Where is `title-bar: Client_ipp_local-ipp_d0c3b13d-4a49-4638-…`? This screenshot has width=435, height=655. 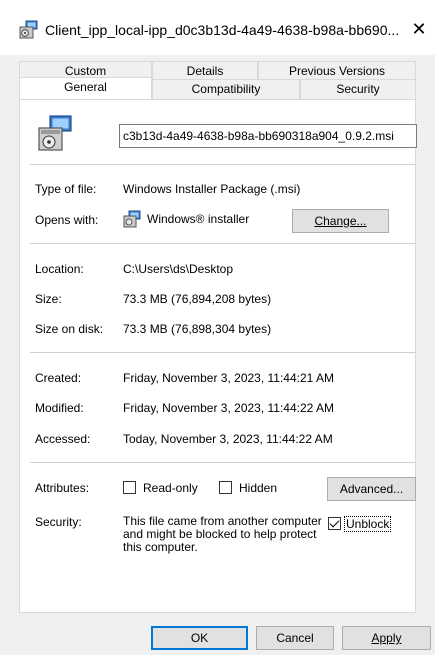
title-bar: Client_ipp_local-ipp_d0c3b13d-4a49-4638-… is located at coordinates (217, 27).